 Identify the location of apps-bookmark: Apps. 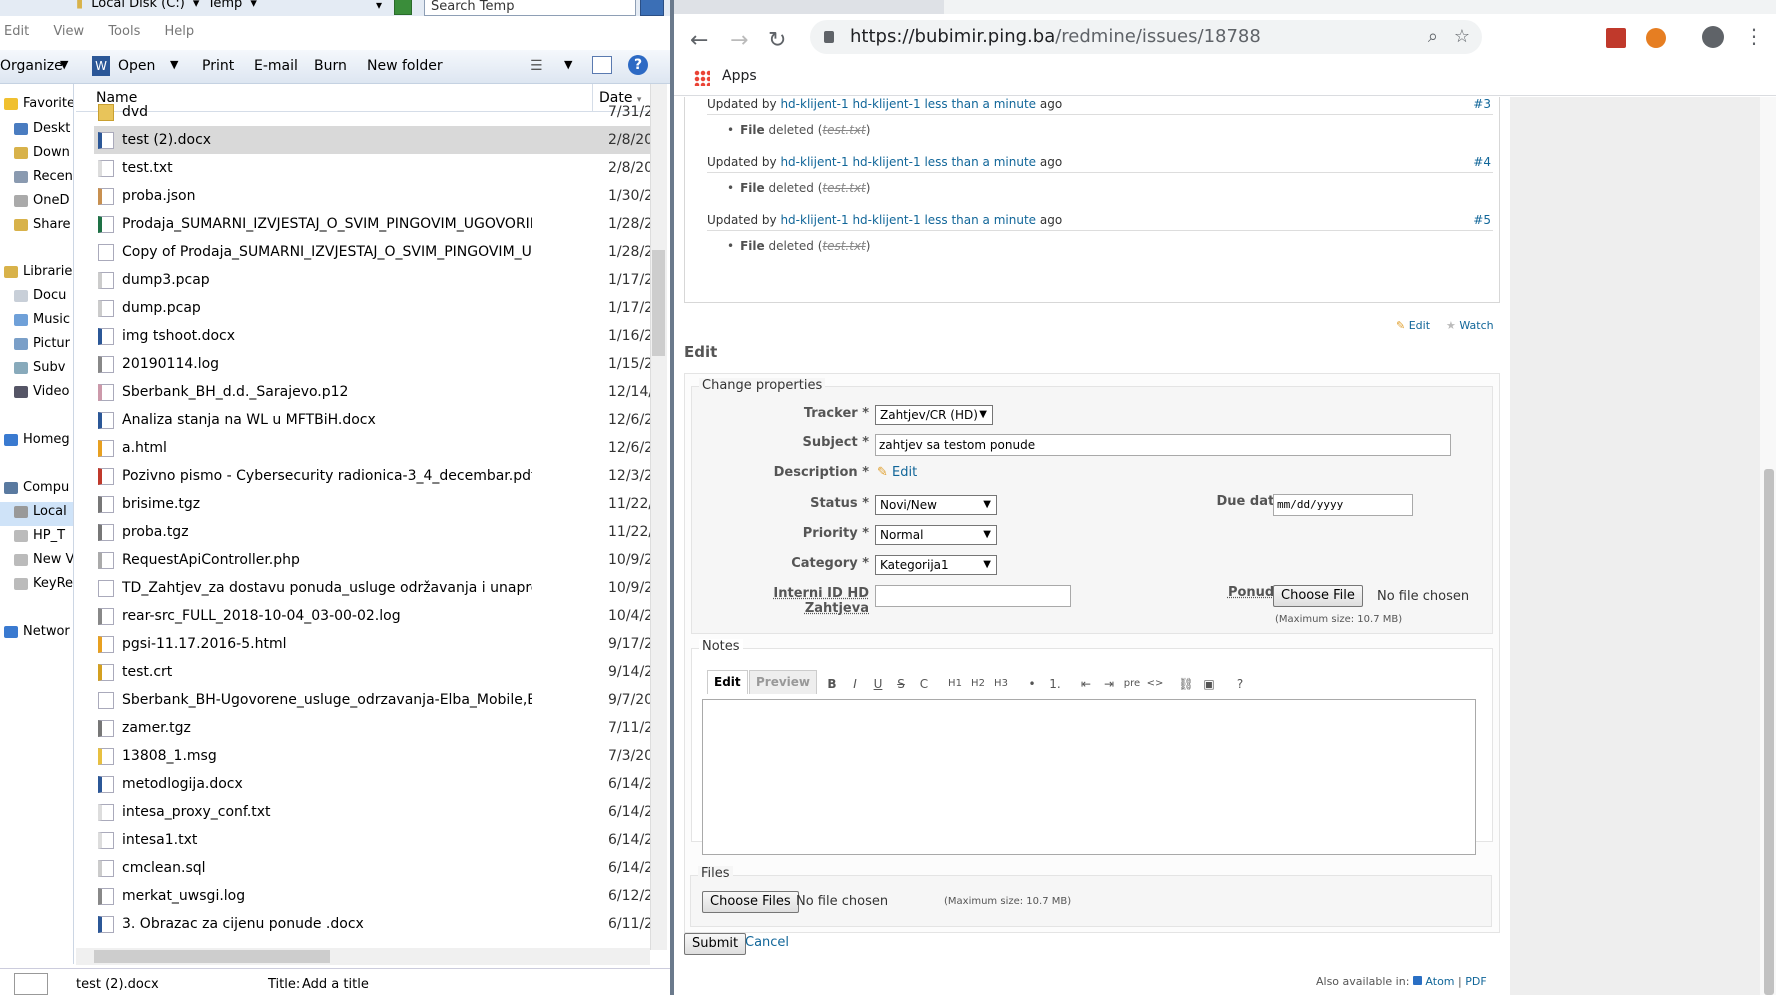
(739, 76).